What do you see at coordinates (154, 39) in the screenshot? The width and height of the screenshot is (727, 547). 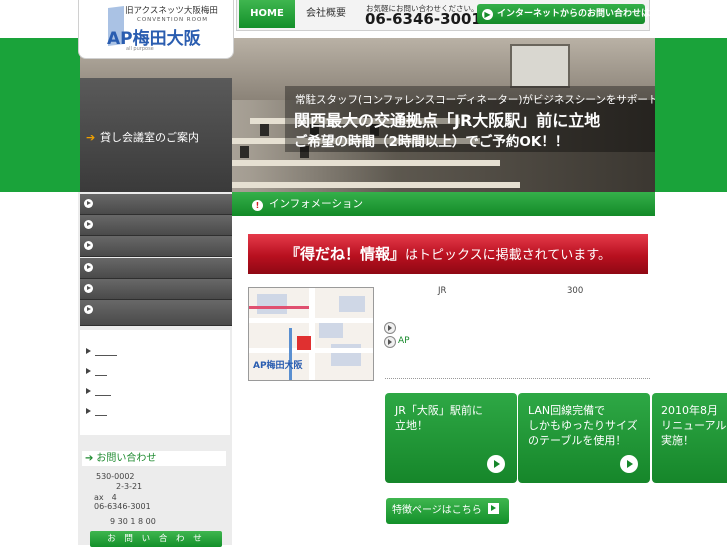 I see `logo-wordmark: AP梅田大阪` at bounding box center [154, 39].